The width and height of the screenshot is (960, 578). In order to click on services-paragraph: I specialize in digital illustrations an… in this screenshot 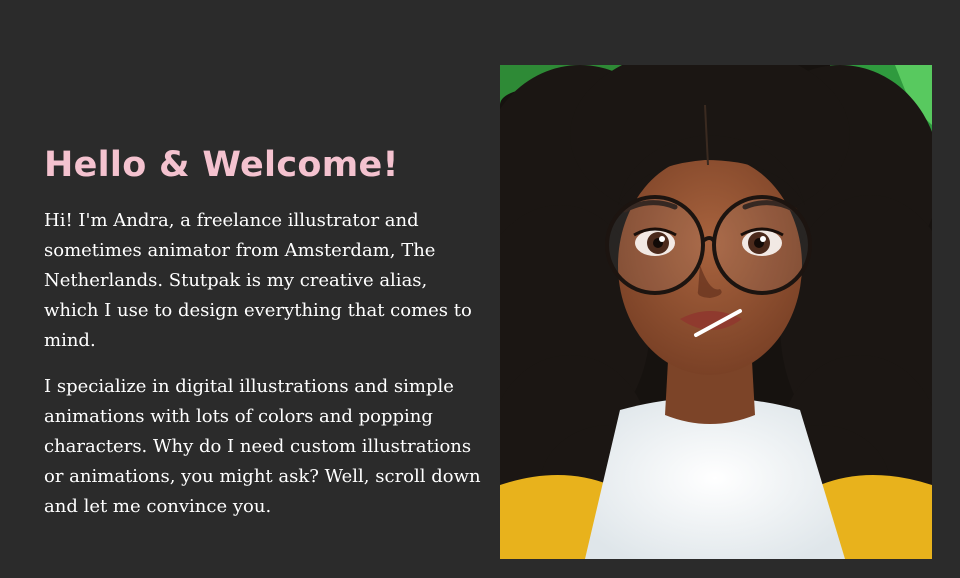, I will do `click(262, 446)`.